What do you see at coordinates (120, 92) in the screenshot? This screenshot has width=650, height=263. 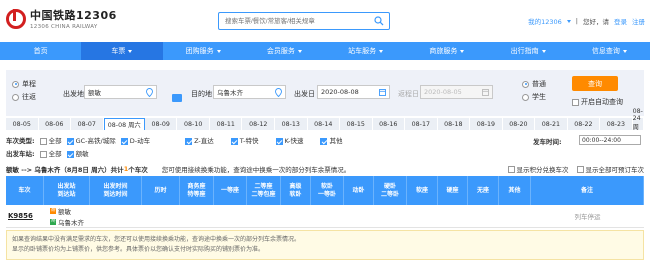 I see `from-field: 额敏` at bounding box center [120, 92].